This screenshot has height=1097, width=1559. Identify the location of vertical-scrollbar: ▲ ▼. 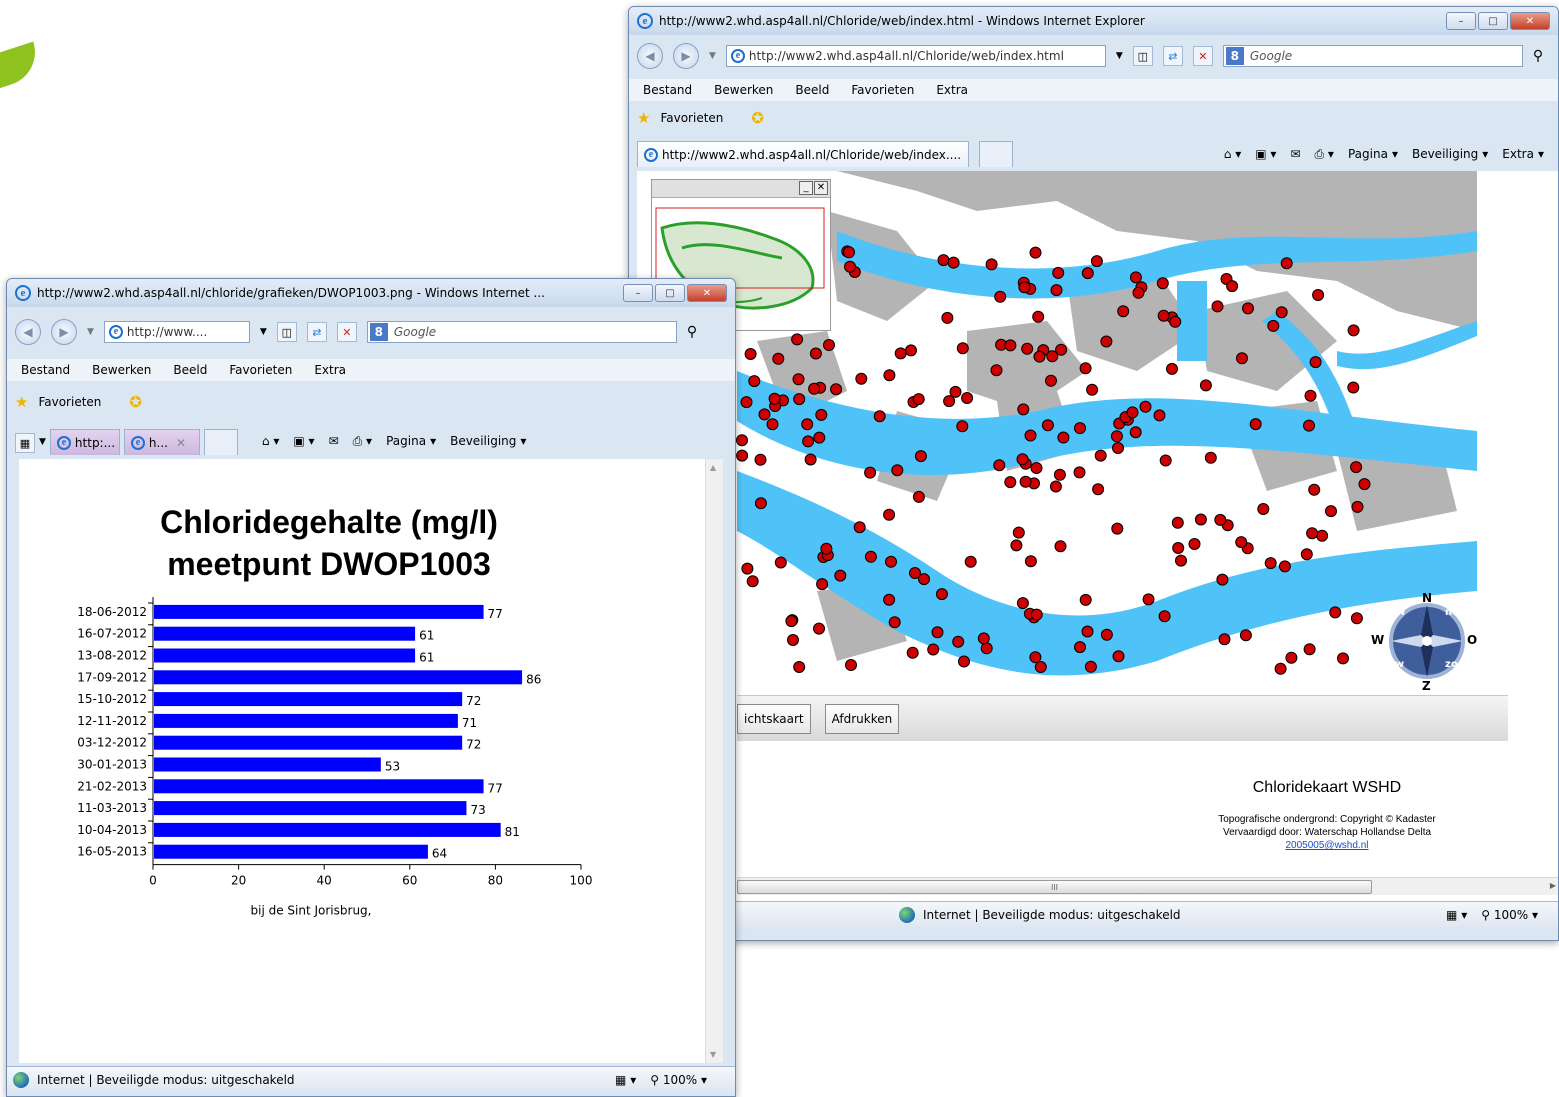
(714, 761).